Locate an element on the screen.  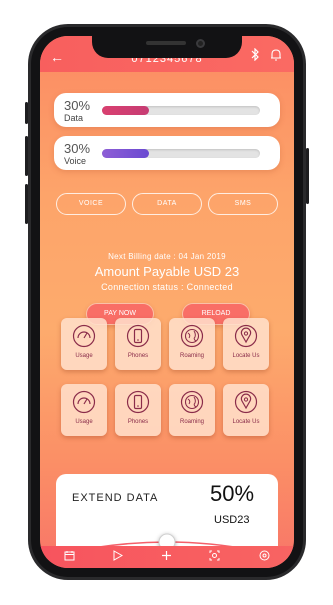
notch is located at coordinates (167, 47).